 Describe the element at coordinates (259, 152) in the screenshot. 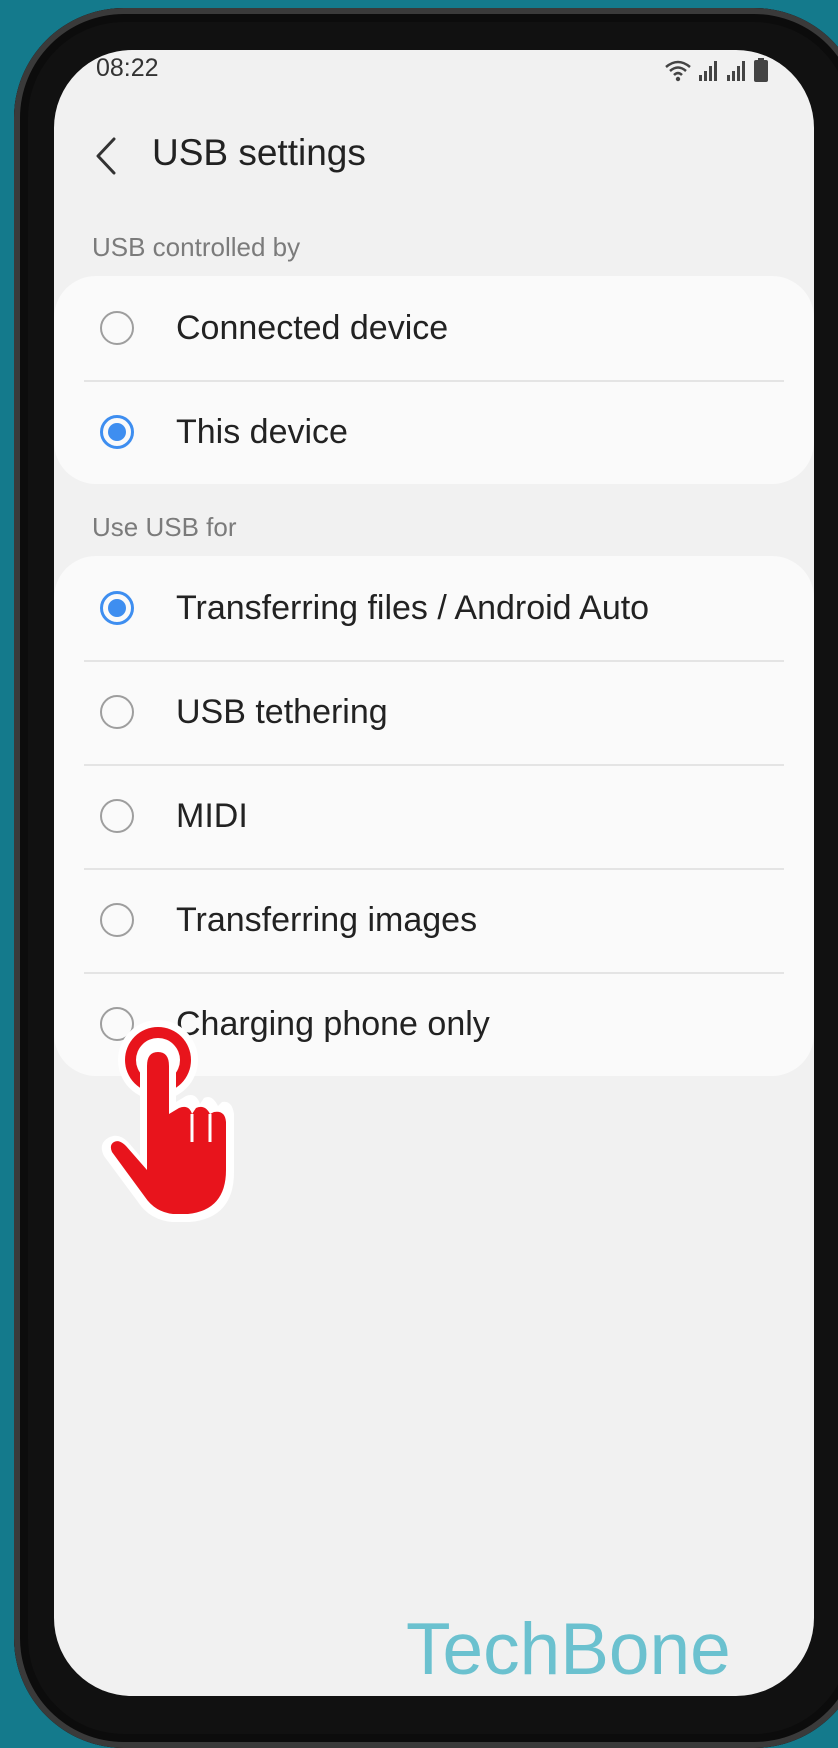

I see `page-title: USB settings` at that location.